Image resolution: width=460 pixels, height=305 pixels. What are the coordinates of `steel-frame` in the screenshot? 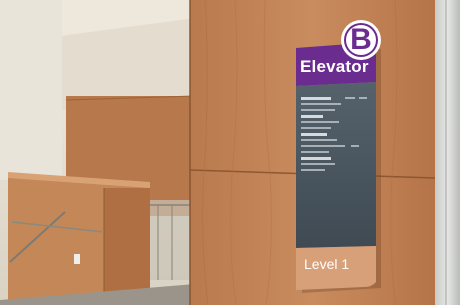 It's located at (447, 152).